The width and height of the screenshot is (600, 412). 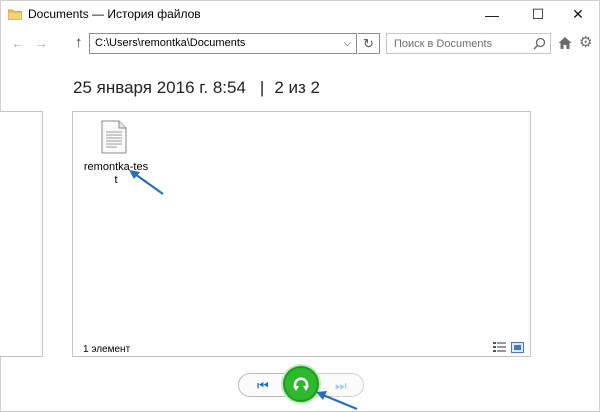 I want to click on address-path: C:\Users\remontka\Documents, so click(x=170, y=43).